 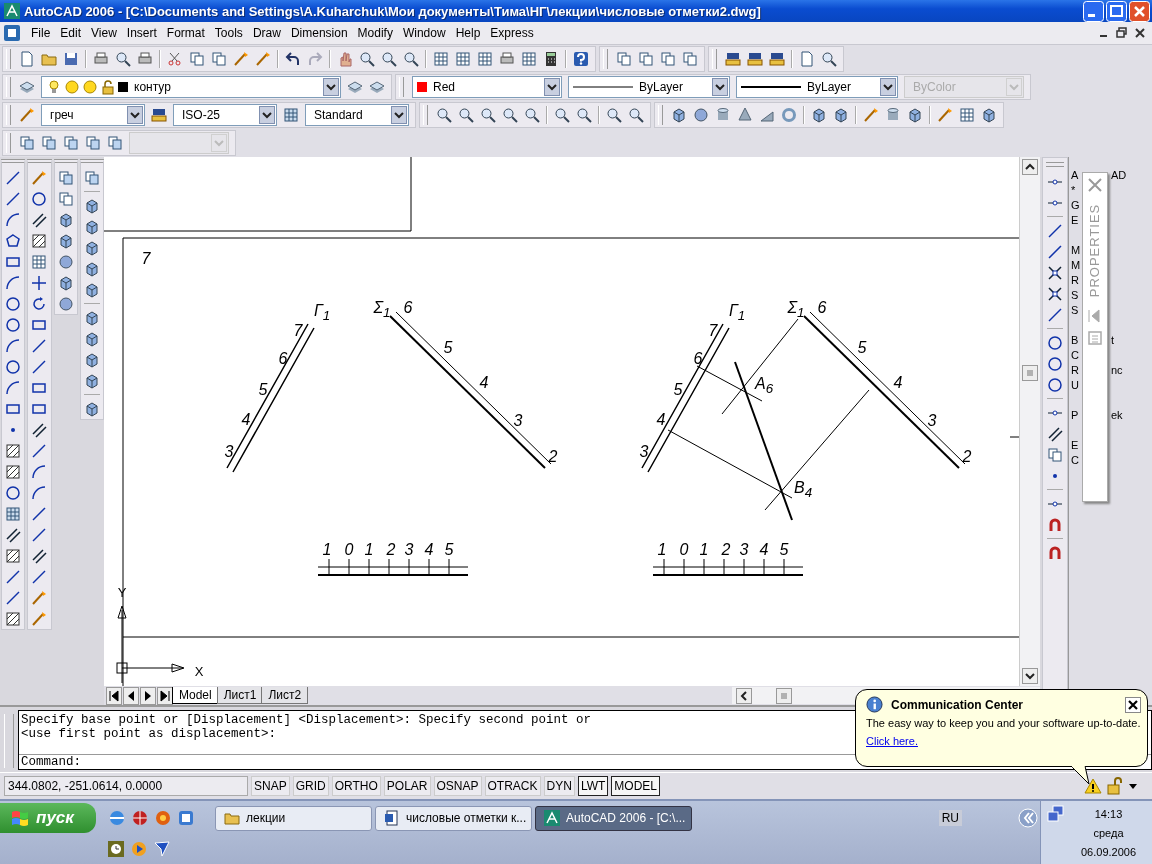 I want to click on covered-text: P, so click(x=1075, y=415).